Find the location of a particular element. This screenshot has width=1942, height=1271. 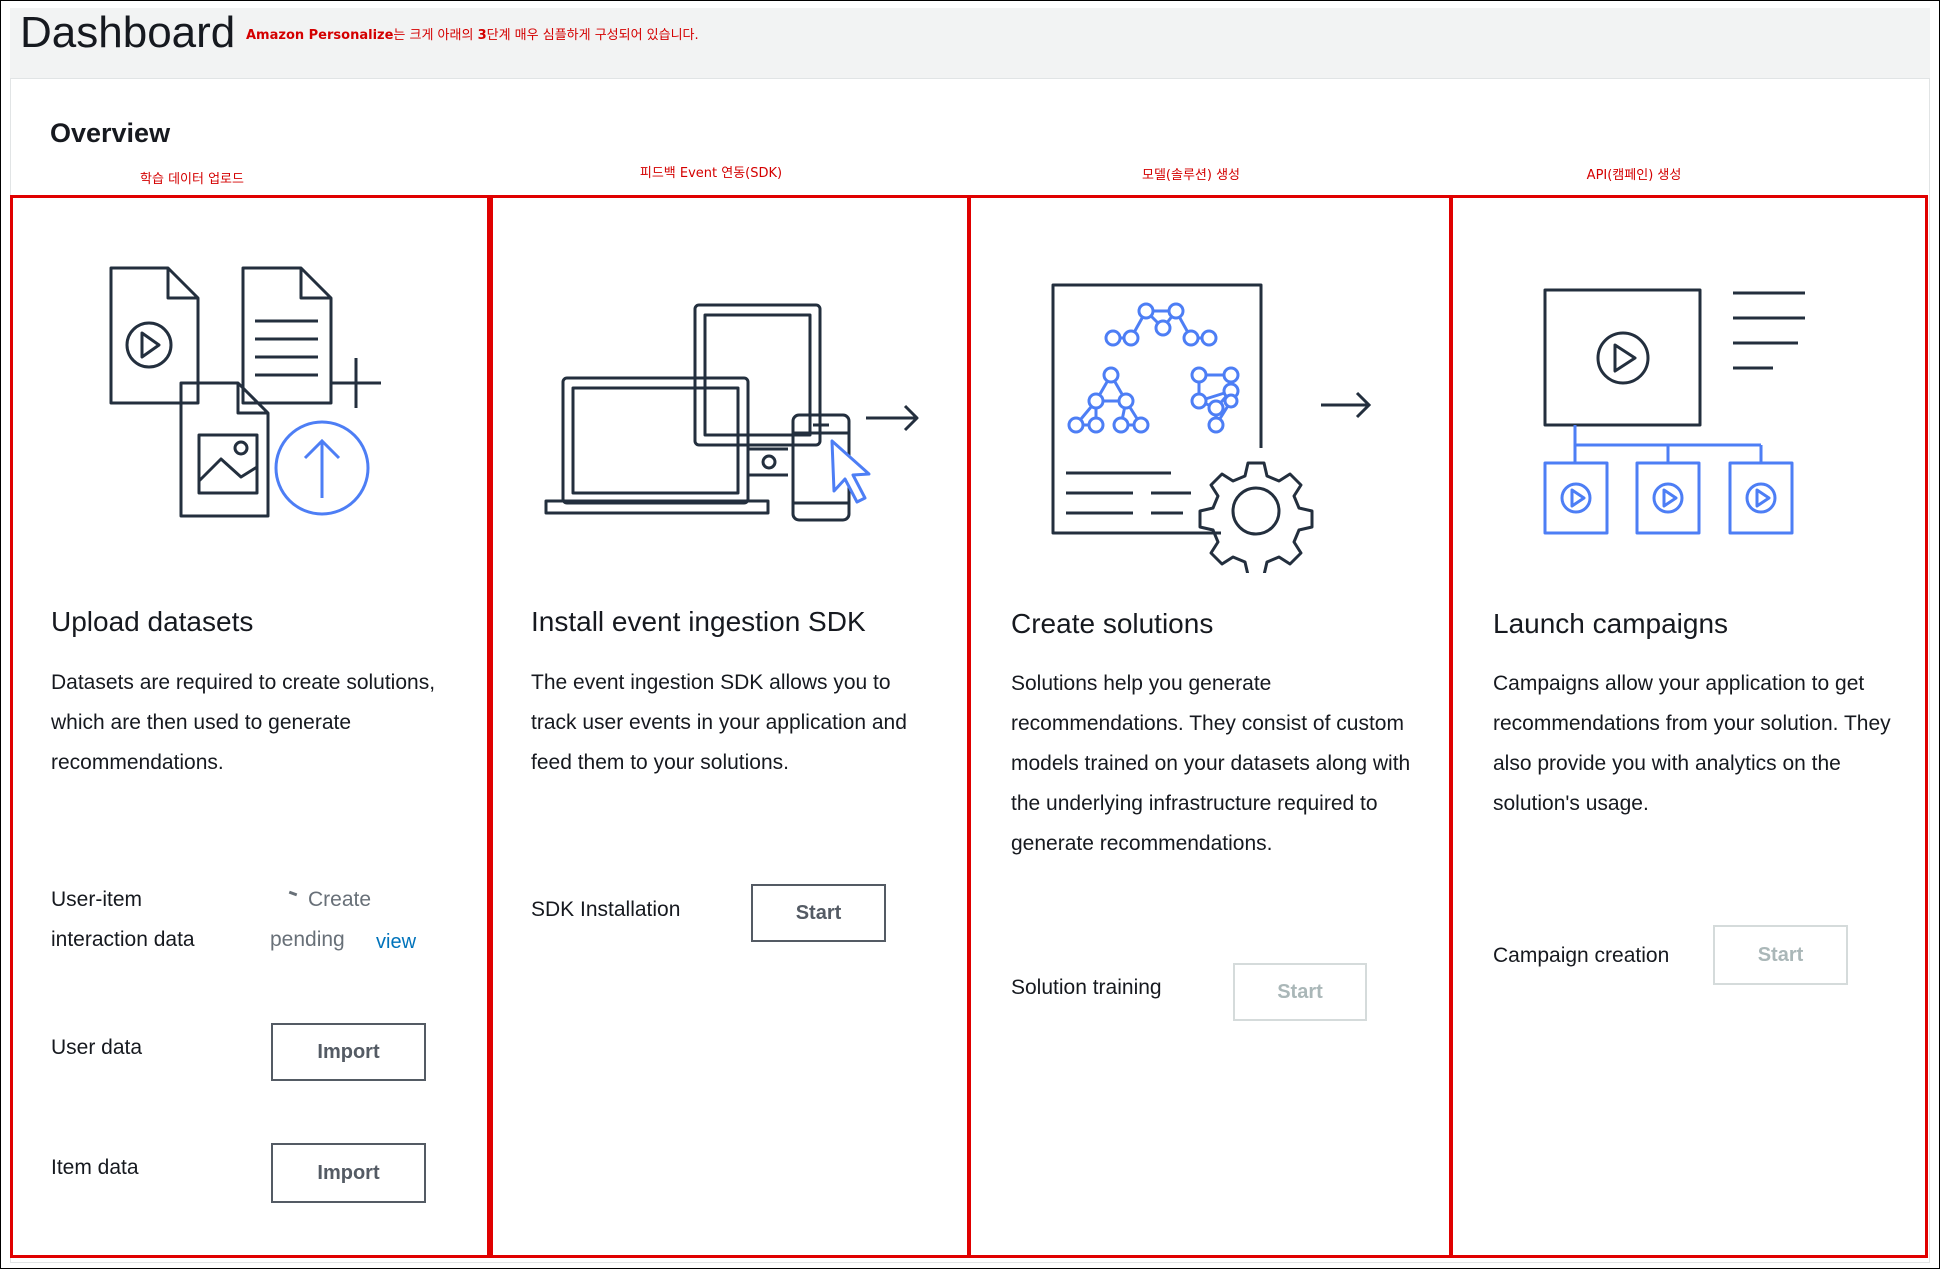

annotation-sdk: 피드백 Event 연동(SDK) is located at coordinates (711, 173).